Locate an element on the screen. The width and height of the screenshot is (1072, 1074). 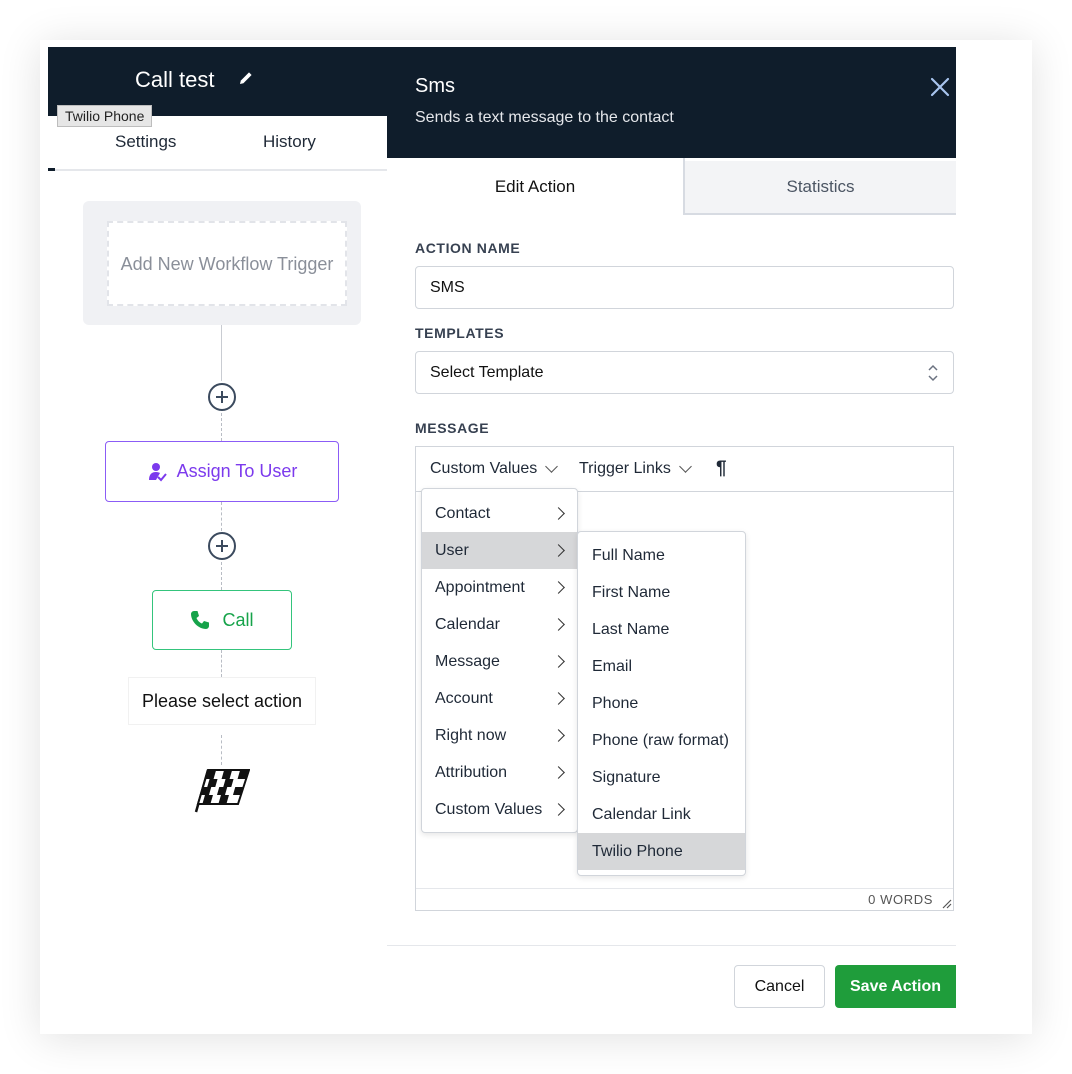
submenu-item-twilio-phone: Twilio Phone is located at coordinates (661, 851).